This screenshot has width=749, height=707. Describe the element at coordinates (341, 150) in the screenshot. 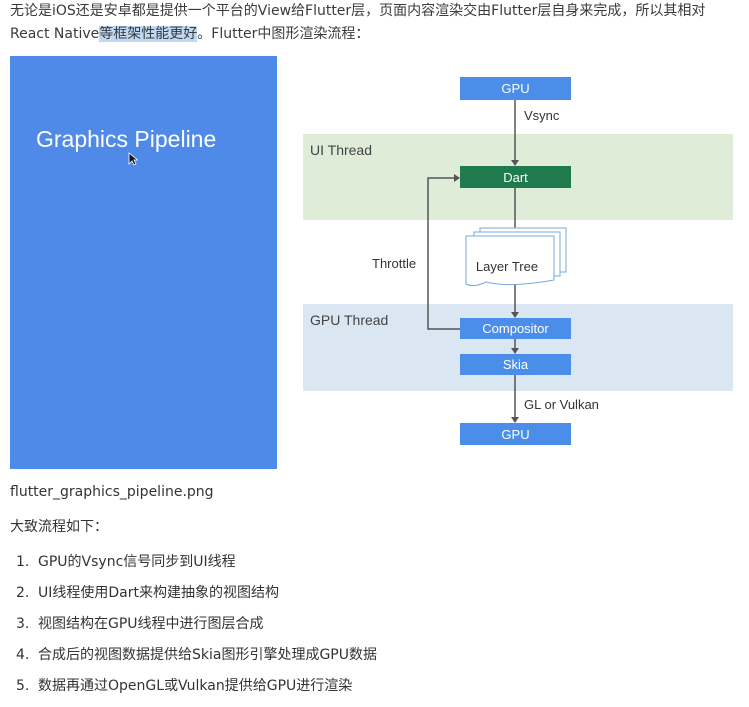

I see `ui-thread-label: UI Thread` at that location.